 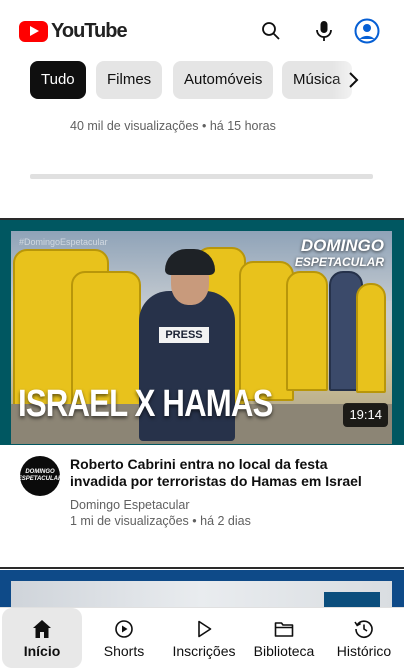 What do you see at coordinates (124, 651) in the screenshot?
I see `nav-label: Shorts` at bounding box center [124, 651].